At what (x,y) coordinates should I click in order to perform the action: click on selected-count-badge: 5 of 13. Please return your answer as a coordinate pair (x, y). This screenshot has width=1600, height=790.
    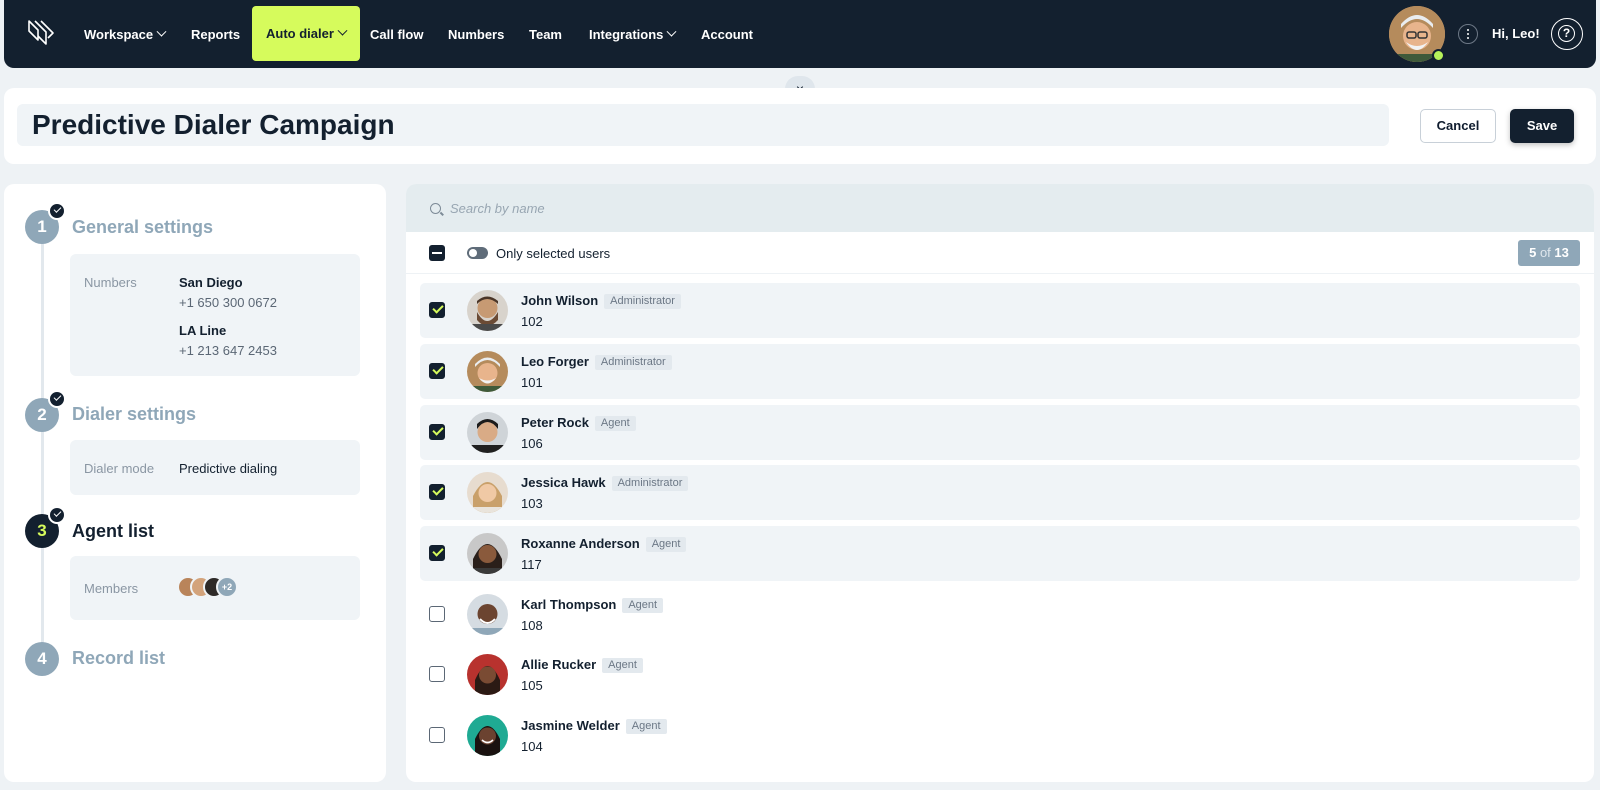
    Looking at the image, I should click on (1549, 253).